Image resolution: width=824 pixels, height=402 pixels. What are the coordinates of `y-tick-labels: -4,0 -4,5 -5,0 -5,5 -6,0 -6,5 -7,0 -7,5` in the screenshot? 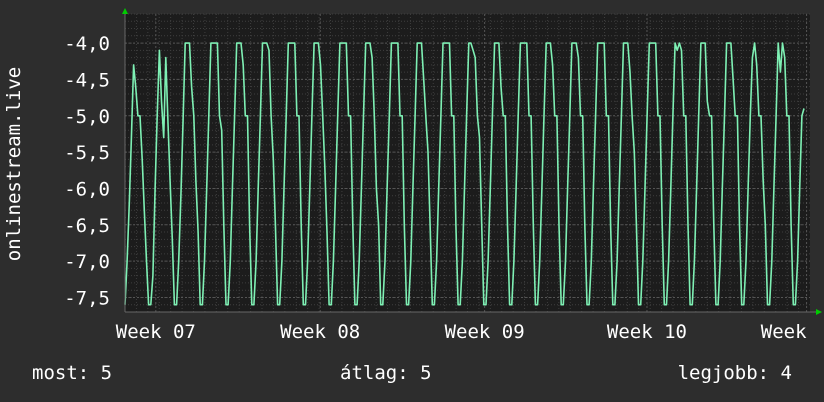 It's located at (87, 171).